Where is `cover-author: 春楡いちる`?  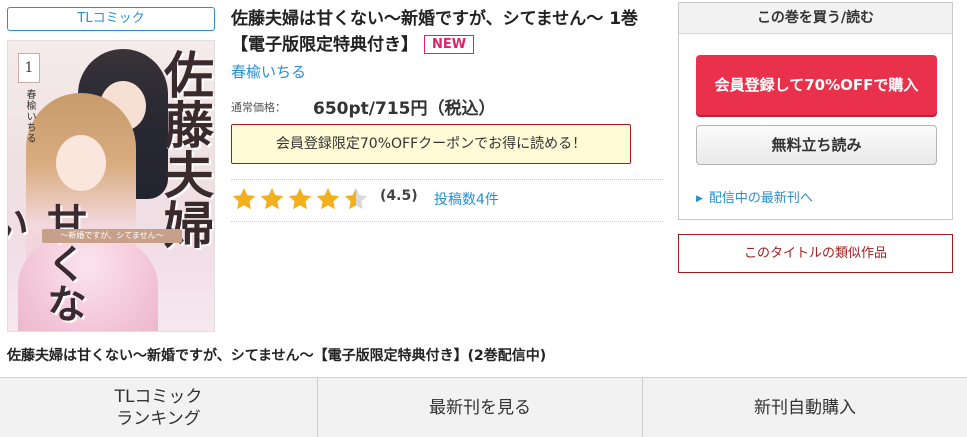
cover-author: 春楡いちる is located at coordinates (29, 116).